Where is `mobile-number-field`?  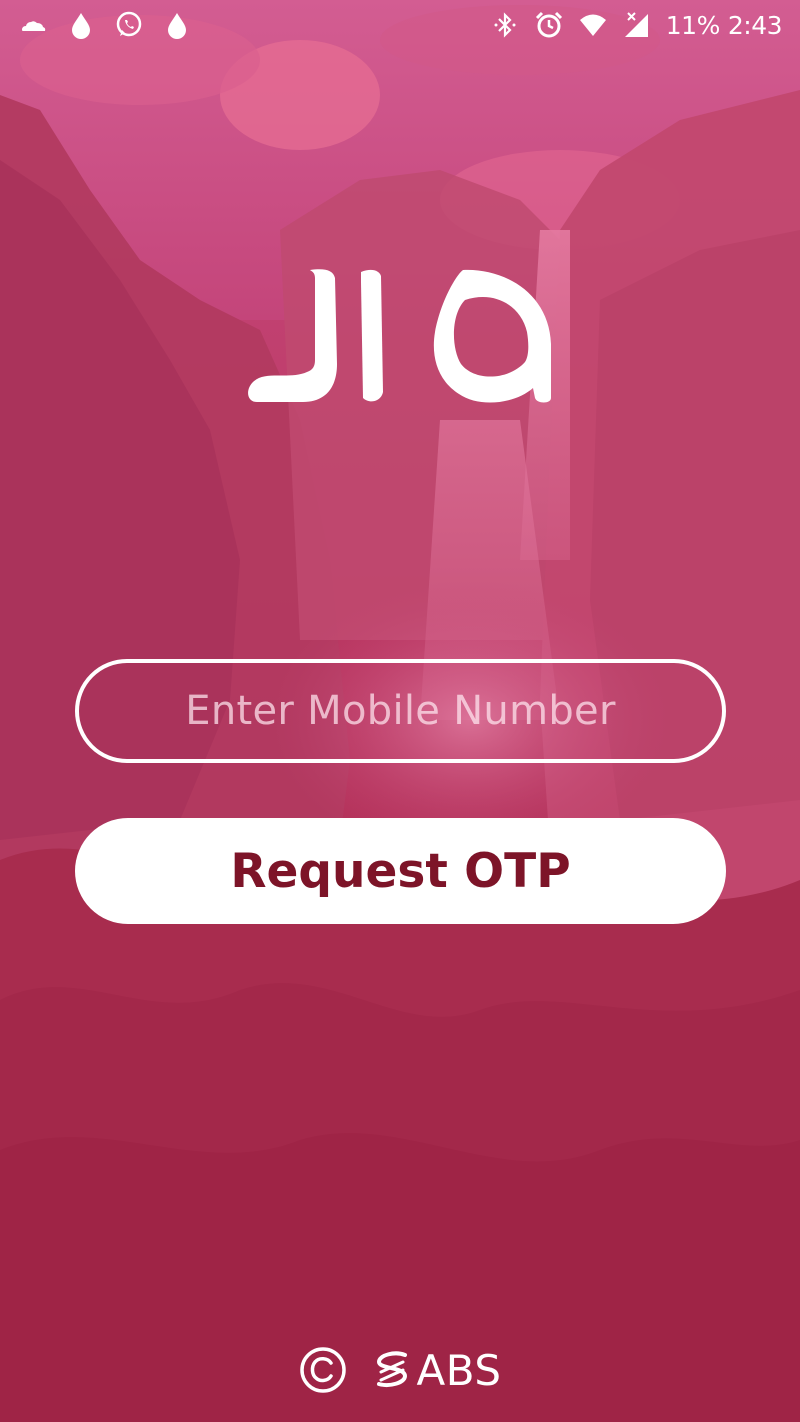 mobile-number-field is located at coordinates (400, 711).